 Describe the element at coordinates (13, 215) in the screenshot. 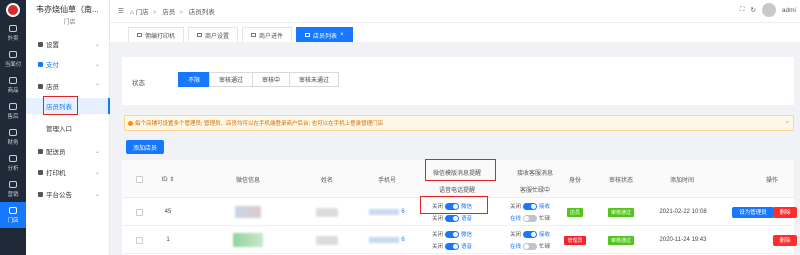

I see `rail-item-store: 门店` at that location.